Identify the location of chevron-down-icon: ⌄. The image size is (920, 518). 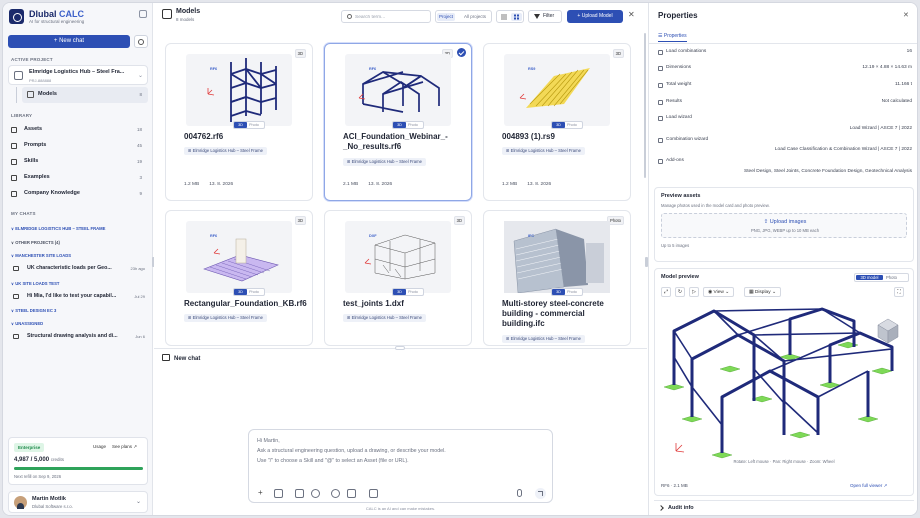
(138, 502).